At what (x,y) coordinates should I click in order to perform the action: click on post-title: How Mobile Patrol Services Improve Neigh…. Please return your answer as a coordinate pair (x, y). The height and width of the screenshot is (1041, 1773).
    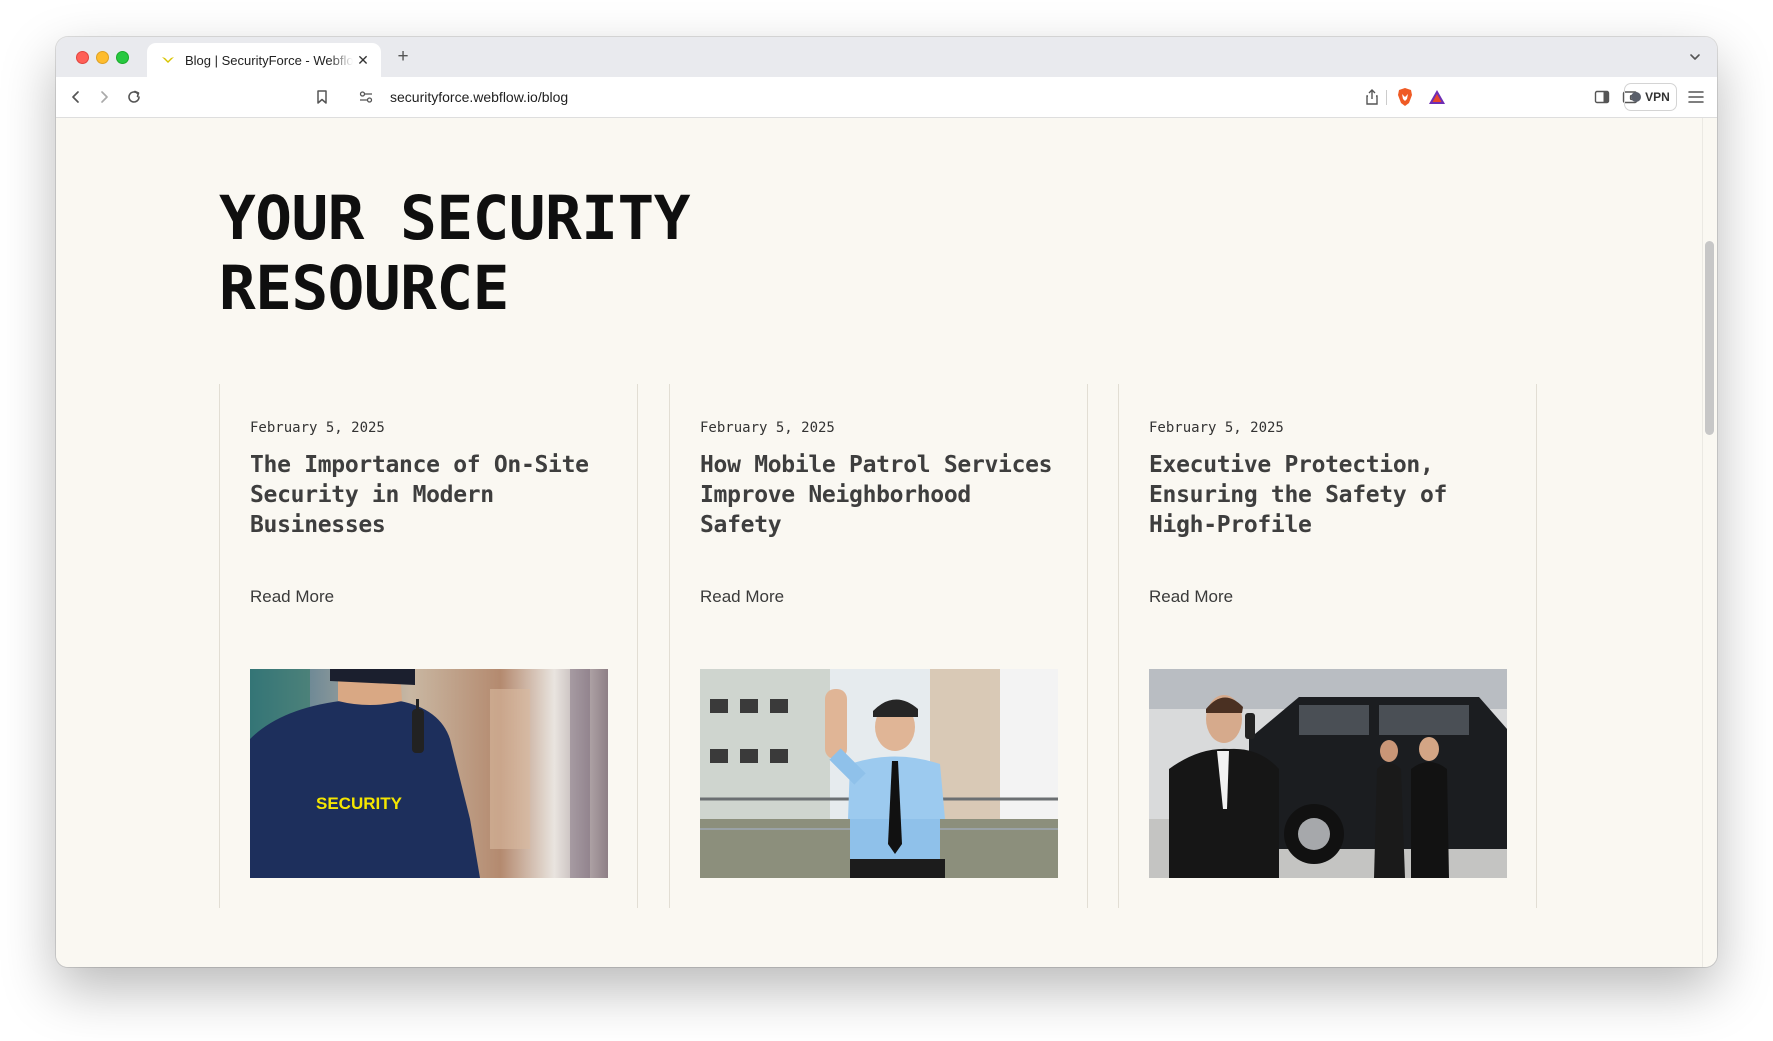
    Looking at the image, I should click on (880, 495).